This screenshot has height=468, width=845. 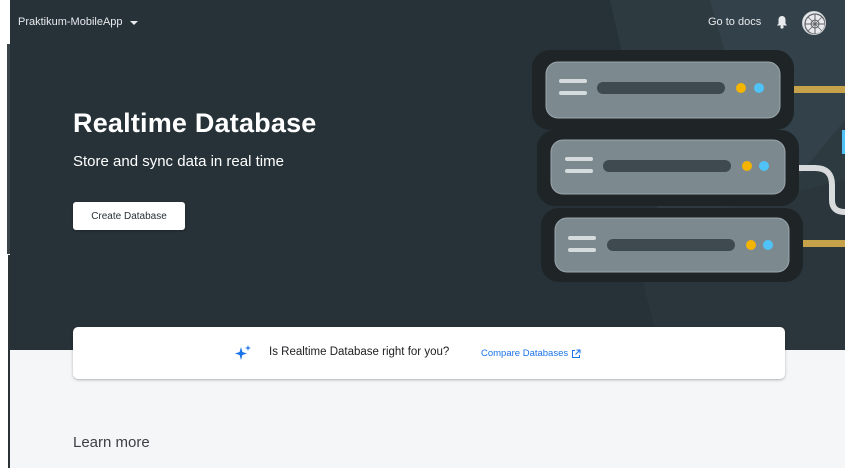 I want to click on avatar, so click(x=814, y=23).